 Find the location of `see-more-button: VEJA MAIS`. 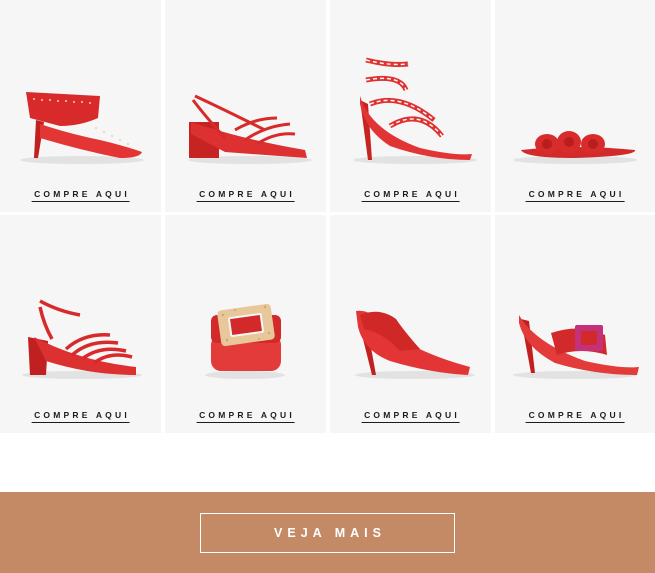

see-more-button: VEJA MAIS is located at coordinates (327, 533).